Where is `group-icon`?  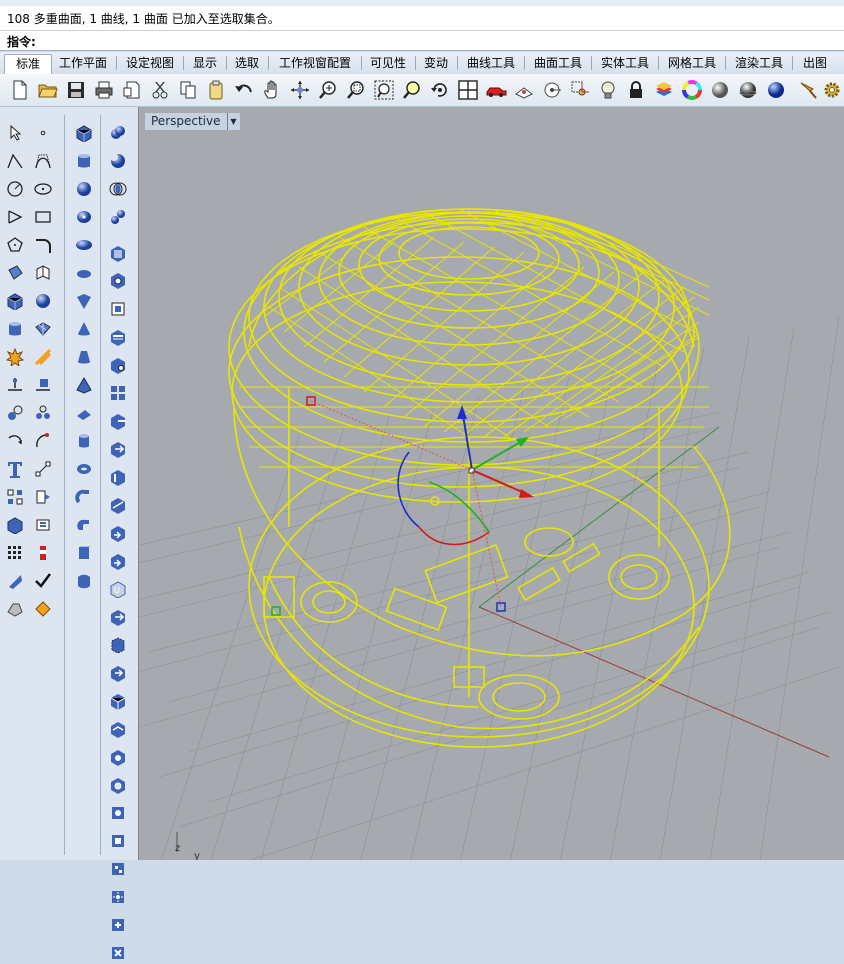
group-icon is located at coordinates (15, 413).